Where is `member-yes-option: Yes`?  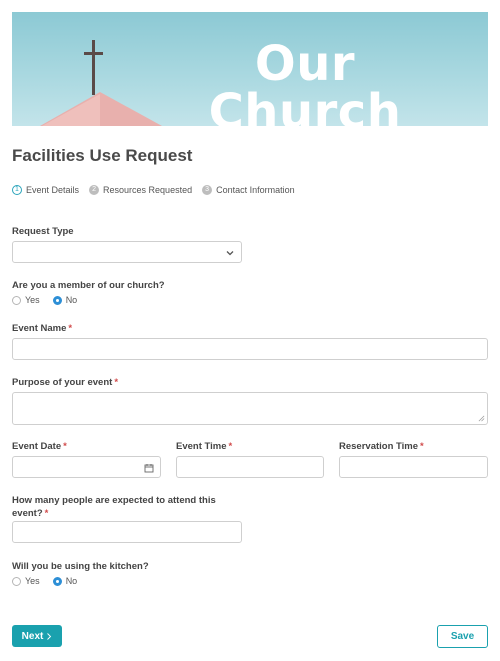
member-yes-option: Yes is located at coordinates (26, 300).